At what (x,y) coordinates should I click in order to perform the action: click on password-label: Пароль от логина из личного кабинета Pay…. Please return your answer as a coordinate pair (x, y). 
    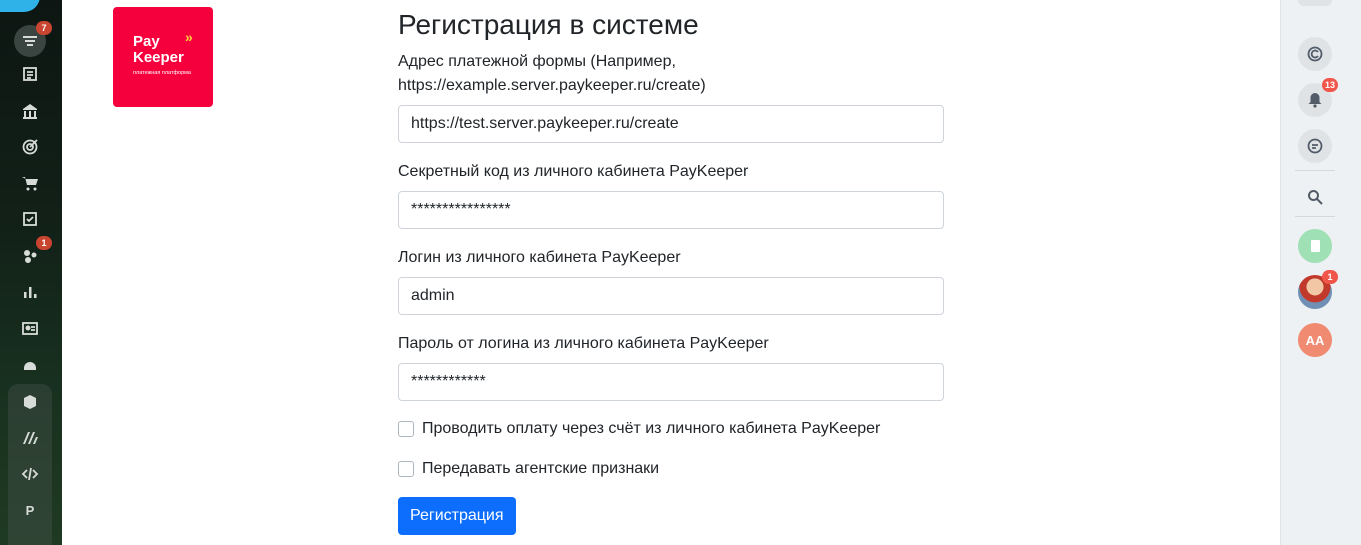
    Looking at the image, I should click on (583, 343).